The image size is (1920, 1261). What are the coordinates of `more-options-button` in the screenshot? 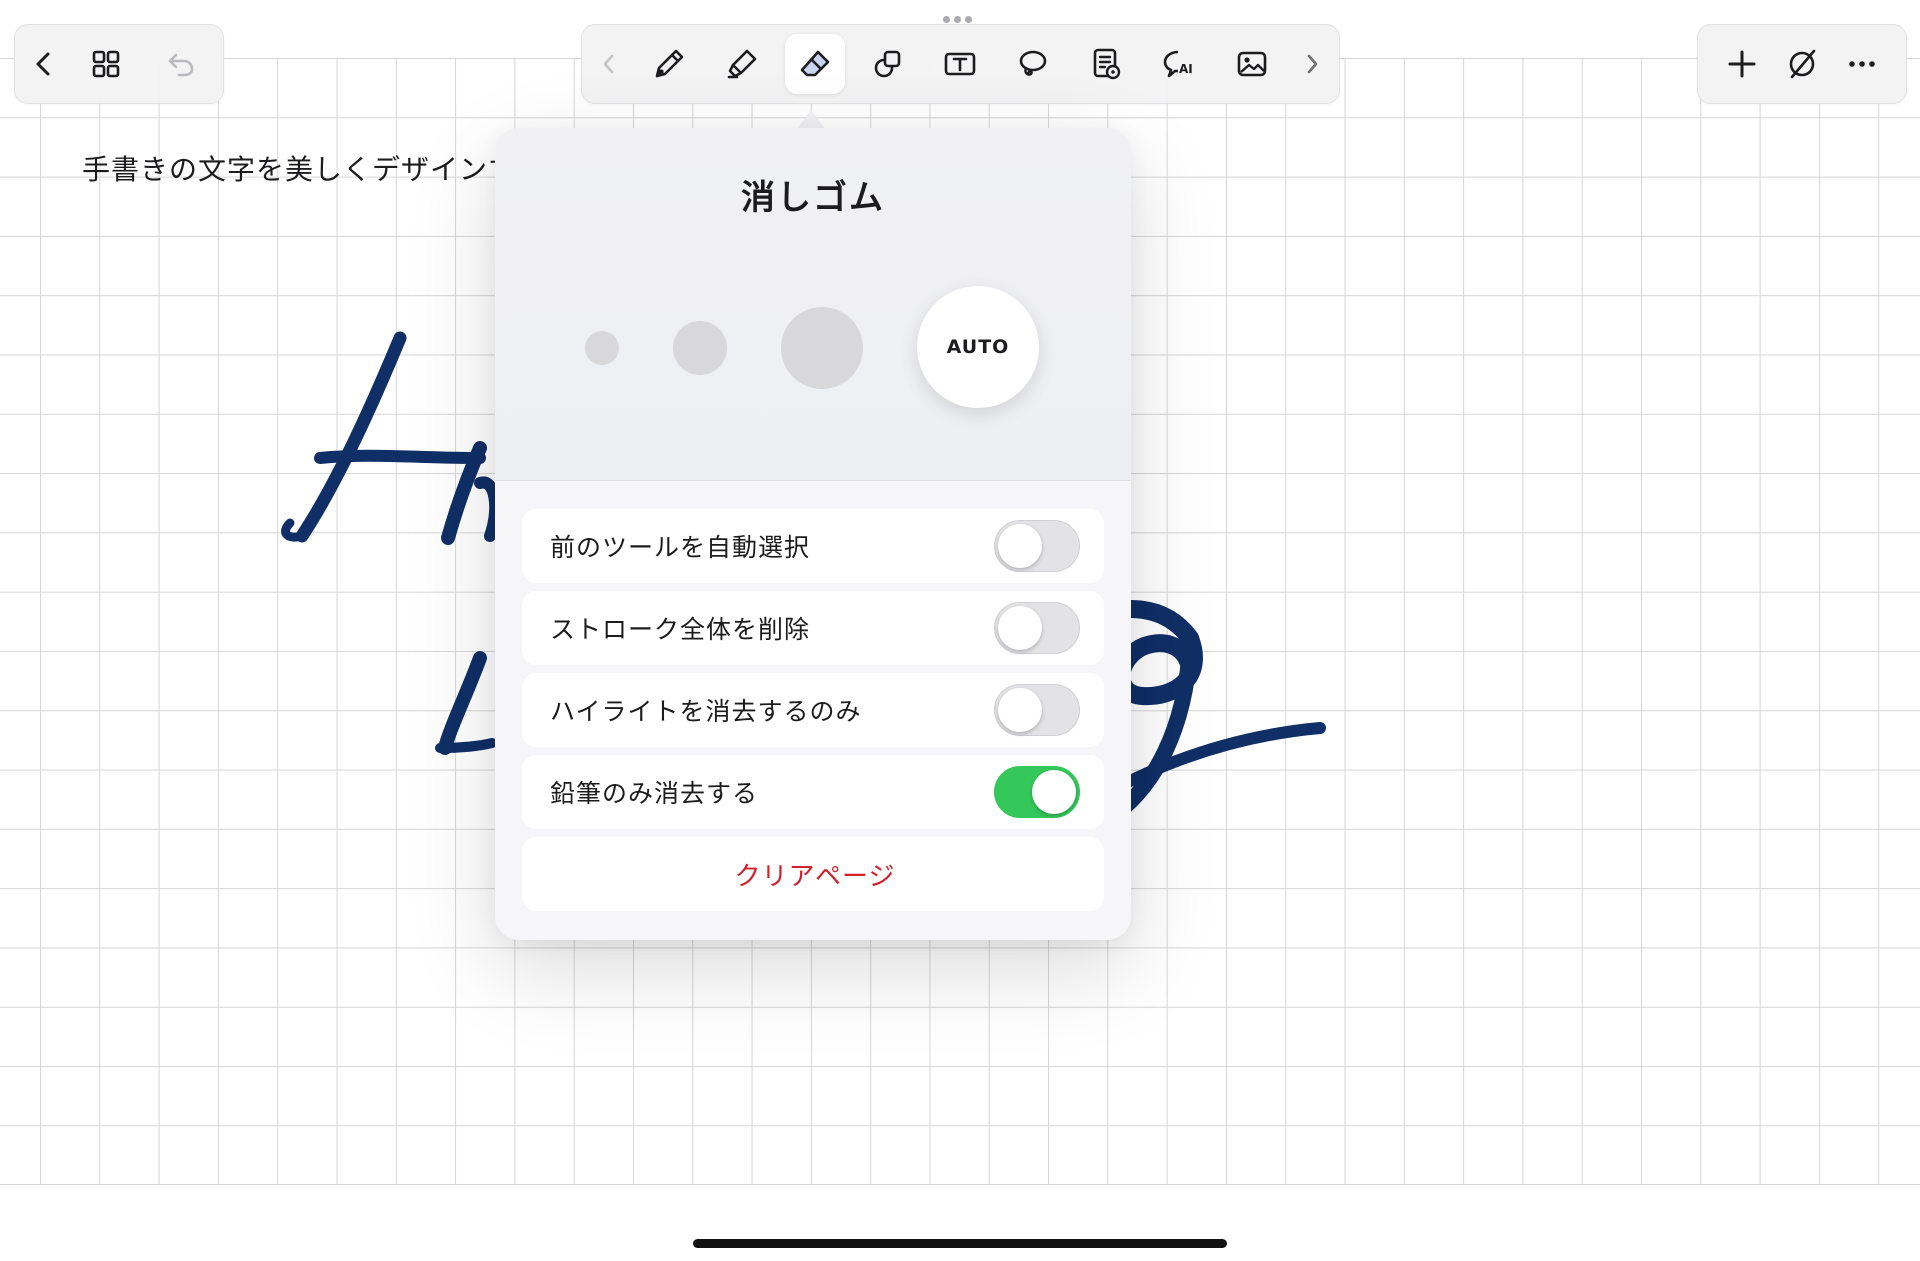 It's located at (1862, 64).